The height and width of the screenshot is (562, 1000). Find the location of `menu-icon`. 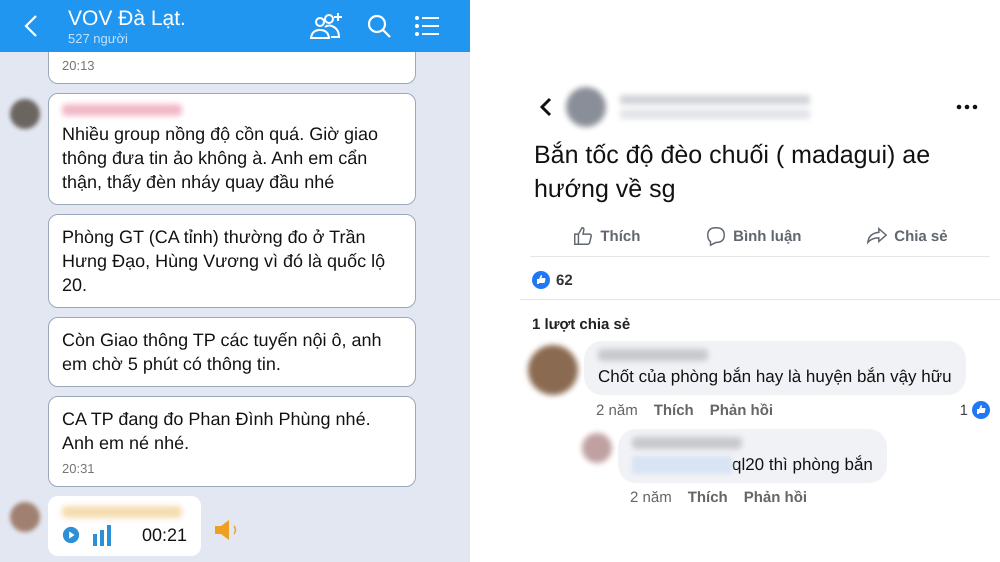

menu-icon is located at coordinates (427, 26).